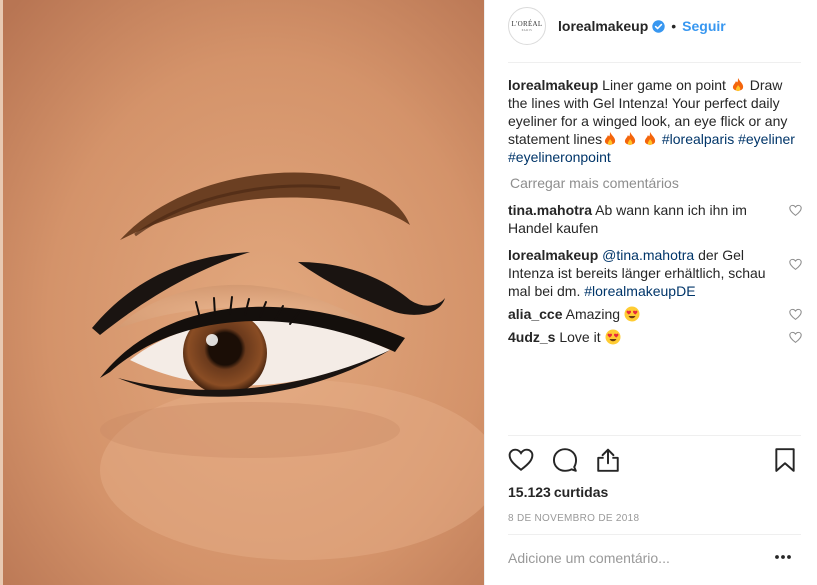 The width and height of the screenshot is (817, 585). Describe the element at coordinates (785, 460) in the screenshot. I see `bookmark-icon` at that location.